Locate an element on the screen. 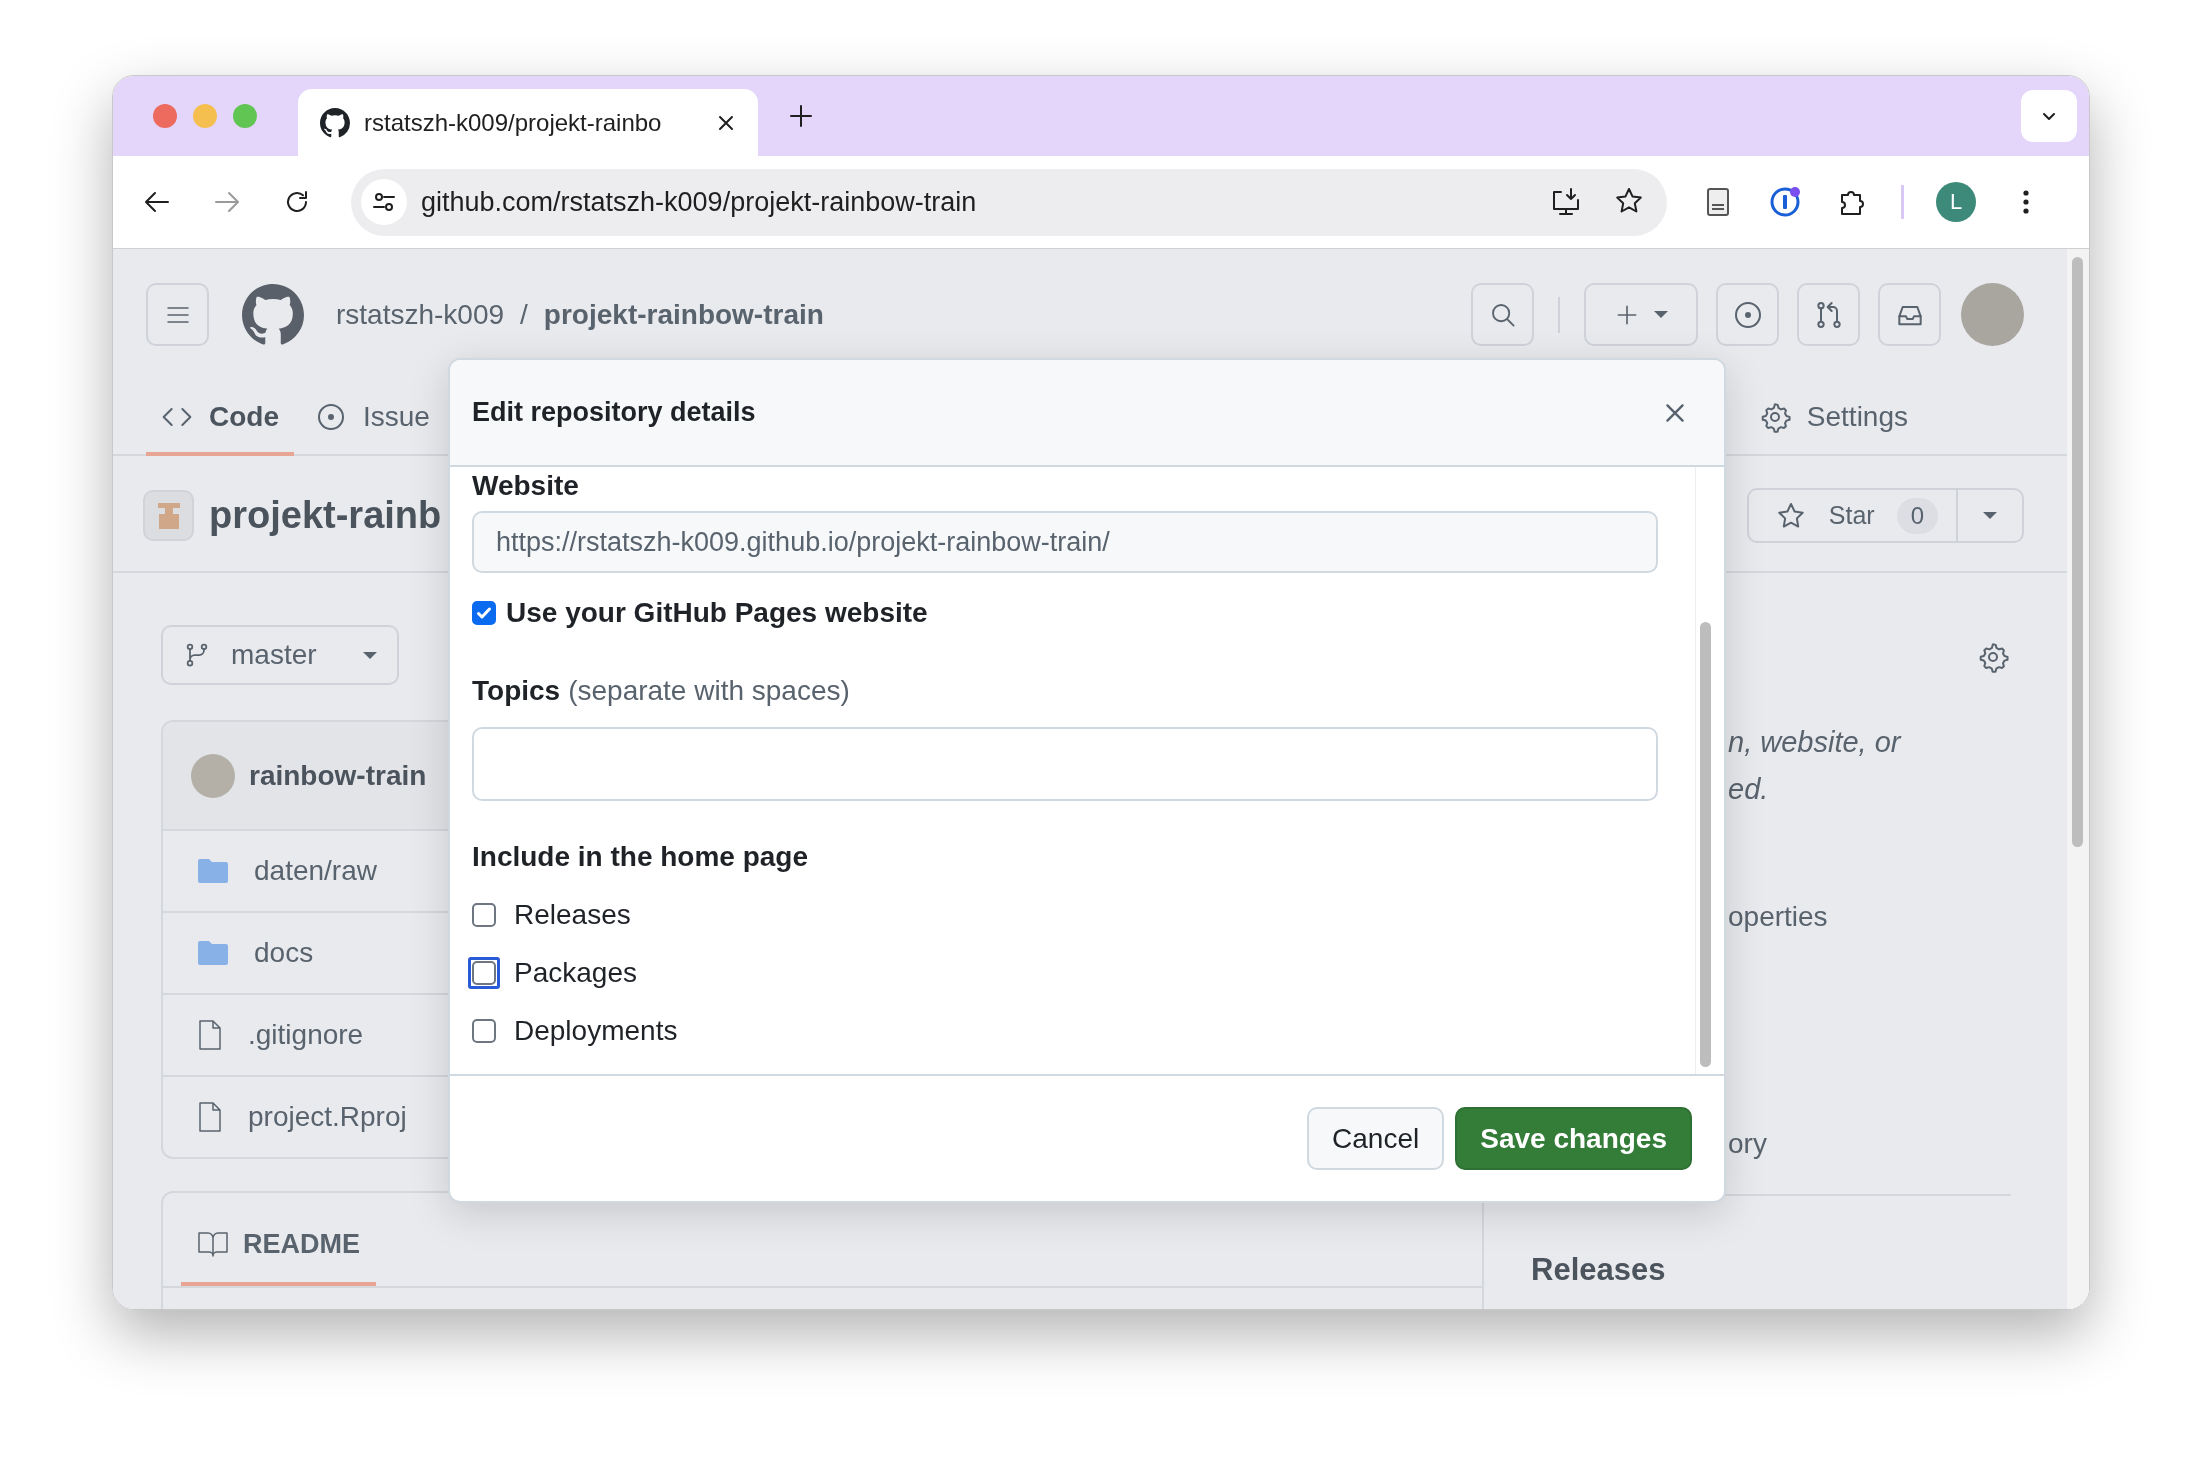 This screenshot has height=1458, width=2202. address-bar: github.com/rstatszh-k009/projekt-rainbow-train is located at coordinates (1009, 202).